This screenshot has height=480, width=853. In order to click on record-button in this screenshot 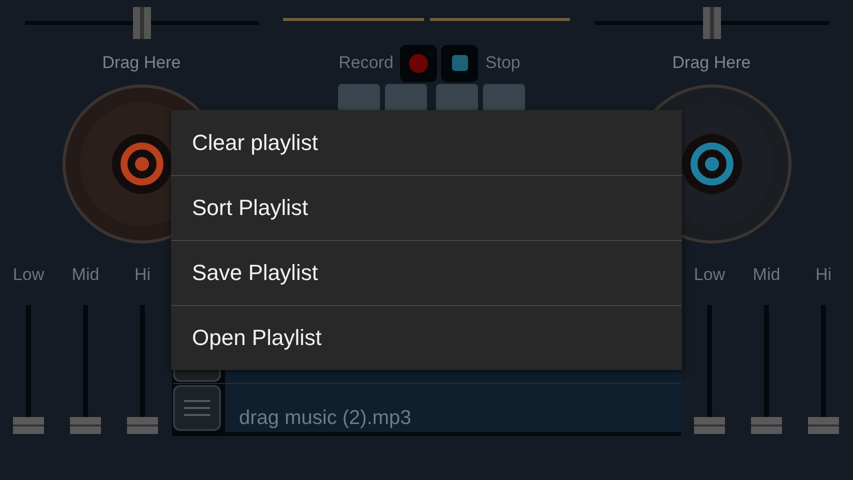, I will do `click(419, 63)`.